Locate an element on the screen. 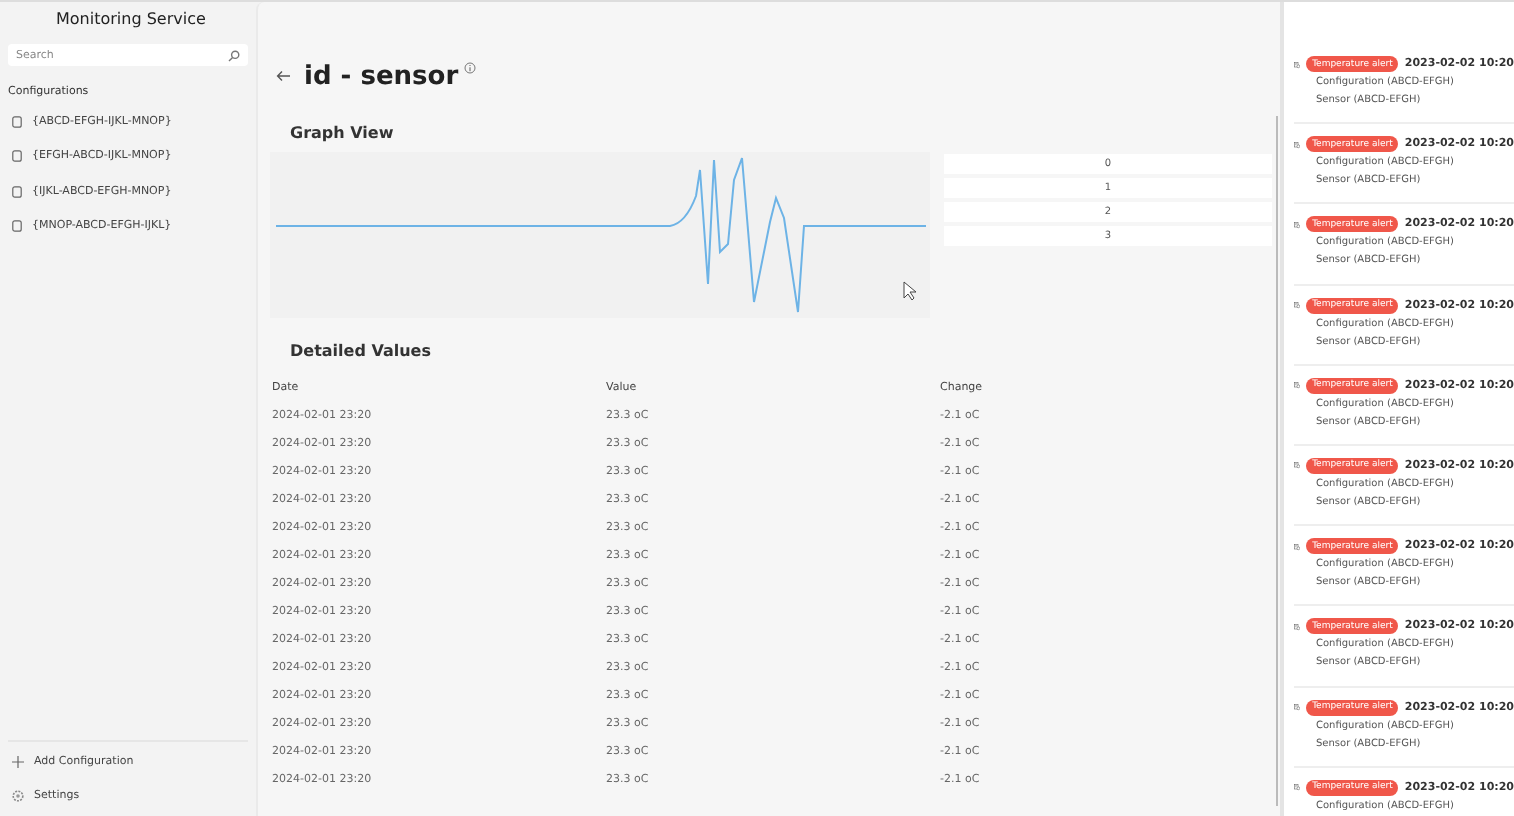 The width and height of the screenshot is (1514, 816). settings-icon is located at coordinates (18, 796).